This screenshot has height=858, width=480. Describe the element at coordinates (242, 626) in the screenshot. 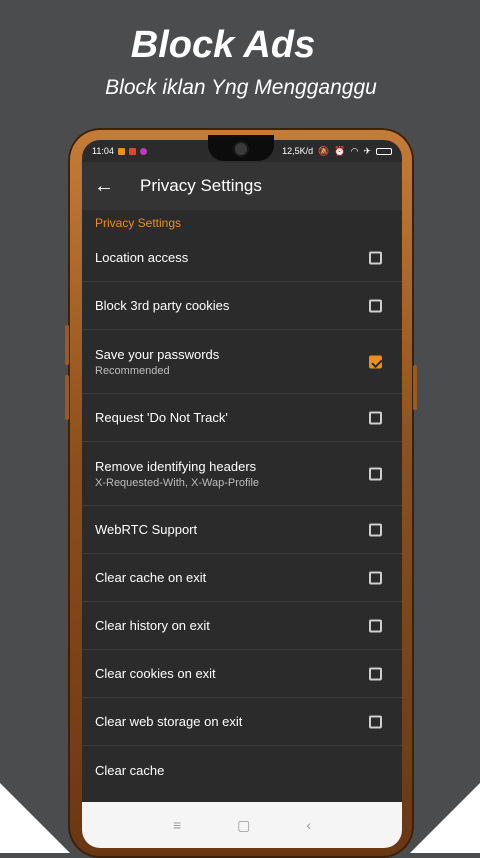

I see `setting-clear-history-on-exit: Clear history on exit` at that location.